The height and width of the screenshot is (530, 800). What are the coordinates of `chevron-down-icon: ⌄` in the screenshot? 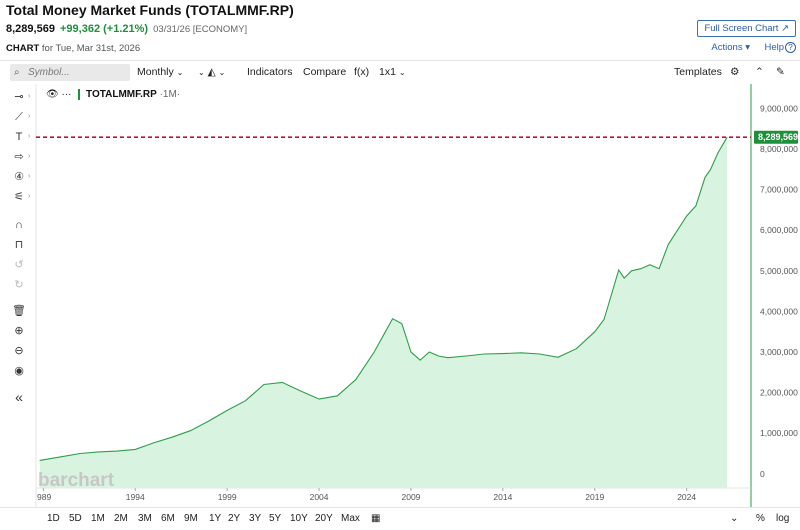 It's located at (734, 518).